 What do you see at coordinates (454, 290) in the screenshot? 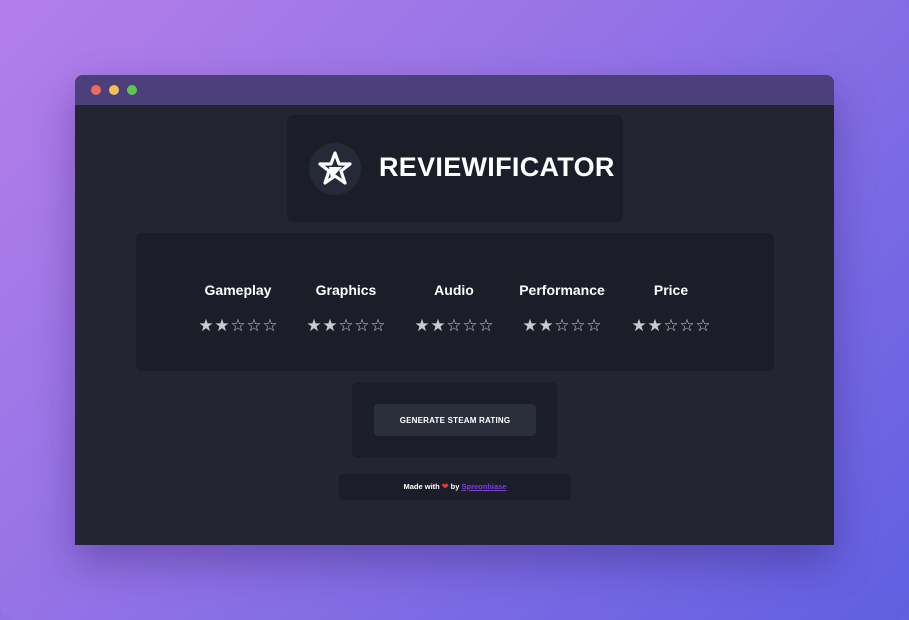
I see `rating-label: Audio` at bounding box center [454, 290].